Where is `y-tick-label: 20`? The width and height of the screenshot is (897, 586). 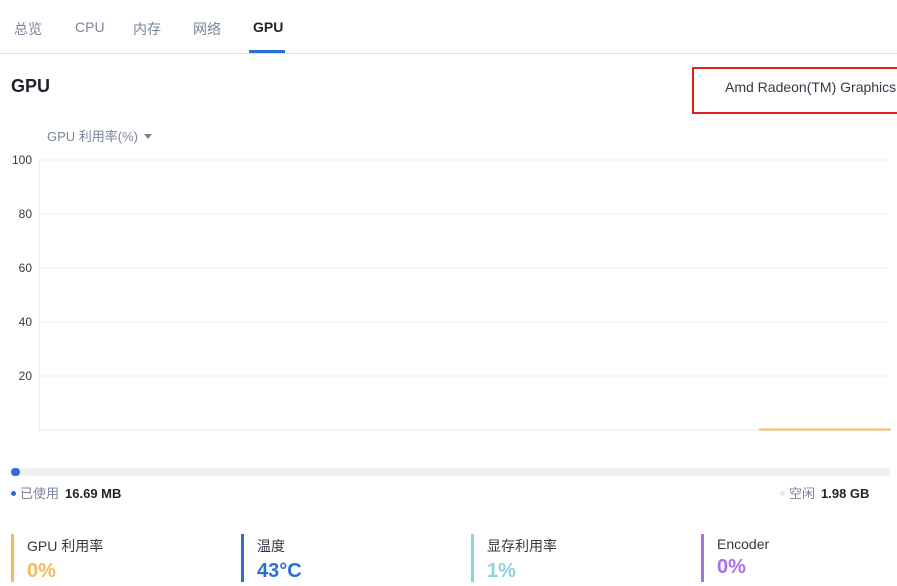
y-tick-label: 20 is located at coordinates (26, 376).